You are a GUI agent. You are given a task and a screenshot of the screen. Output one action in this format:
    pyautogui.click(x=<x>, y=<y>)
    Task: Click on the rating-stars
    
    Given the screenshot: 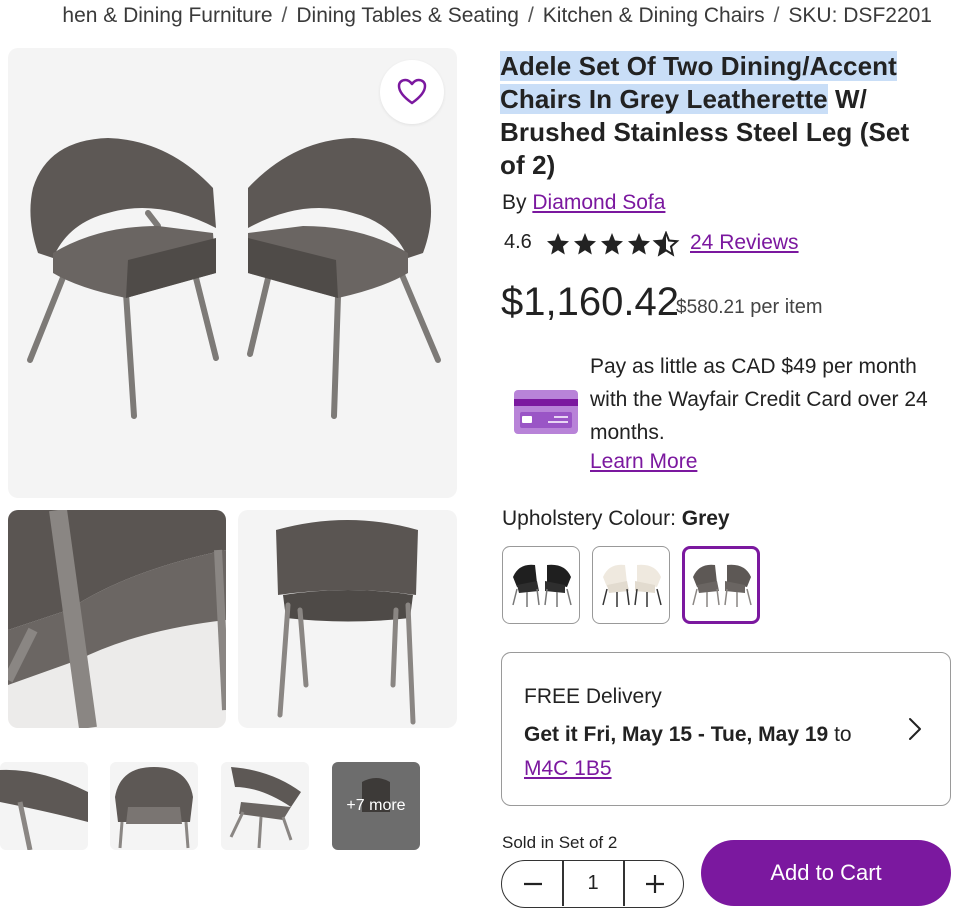 What is the action you would take?
    pyautogui.click(x=613, y=246)
    